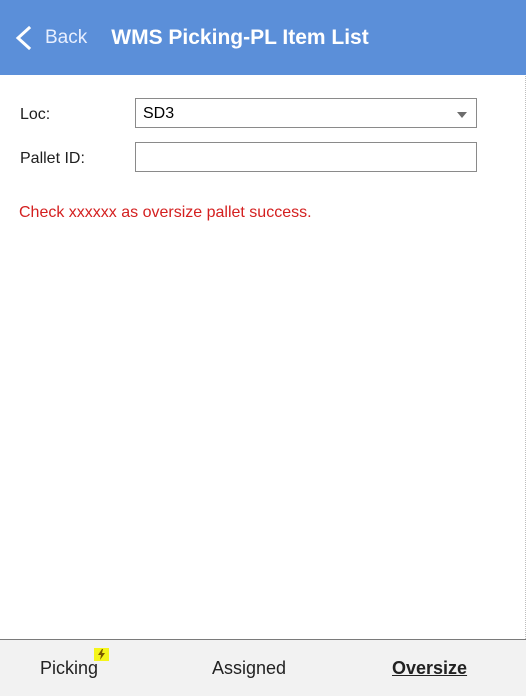 This screenshot has height=696, width=527. What do you see at coordinates (306, 157) in the screenshot?
I see `pallet-id-input` at bounding box center [306, 157].